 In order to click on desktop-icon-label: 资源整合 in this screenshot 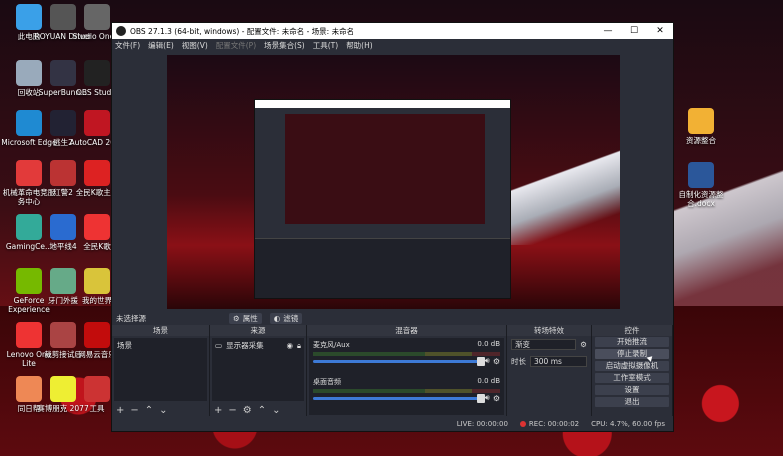, I will do `click(701, 140)`.